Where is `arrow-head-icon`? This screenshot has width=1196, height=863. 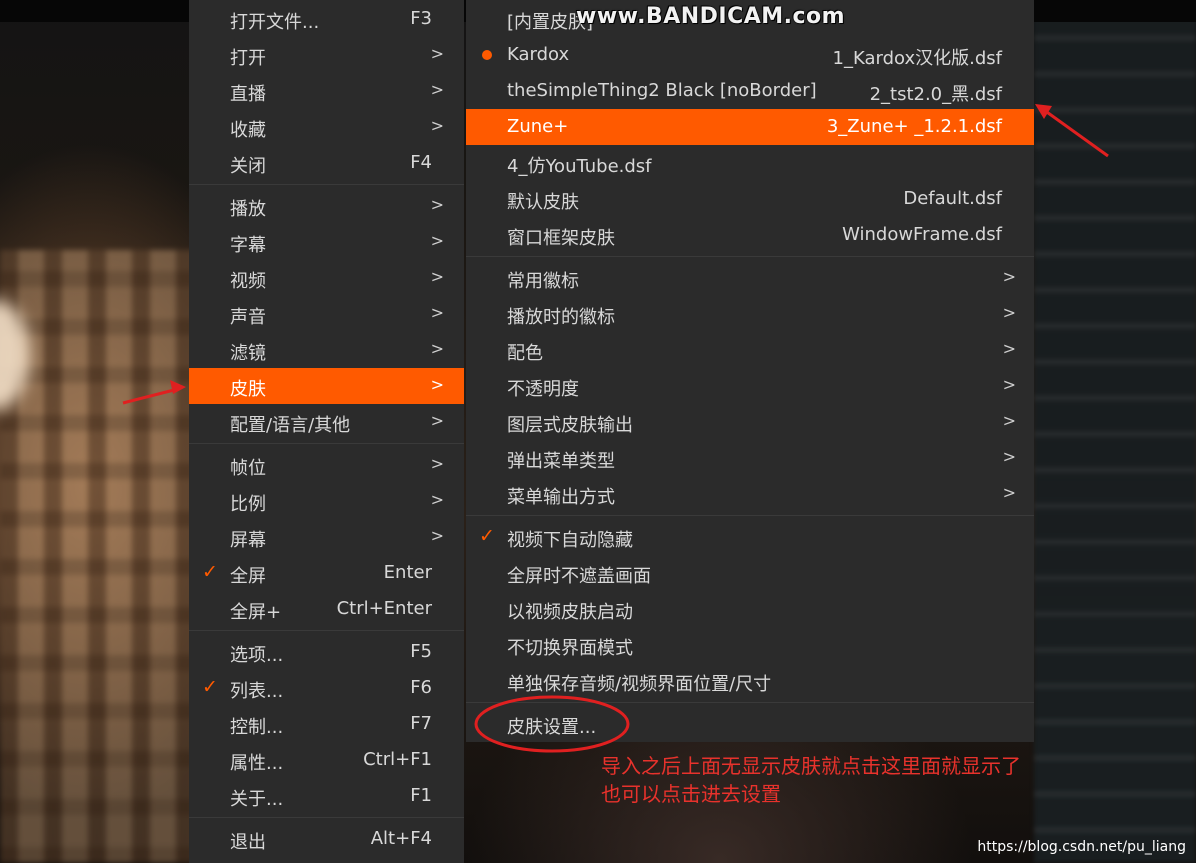 arrow-head-icon is located at coordinates (1043, 111).